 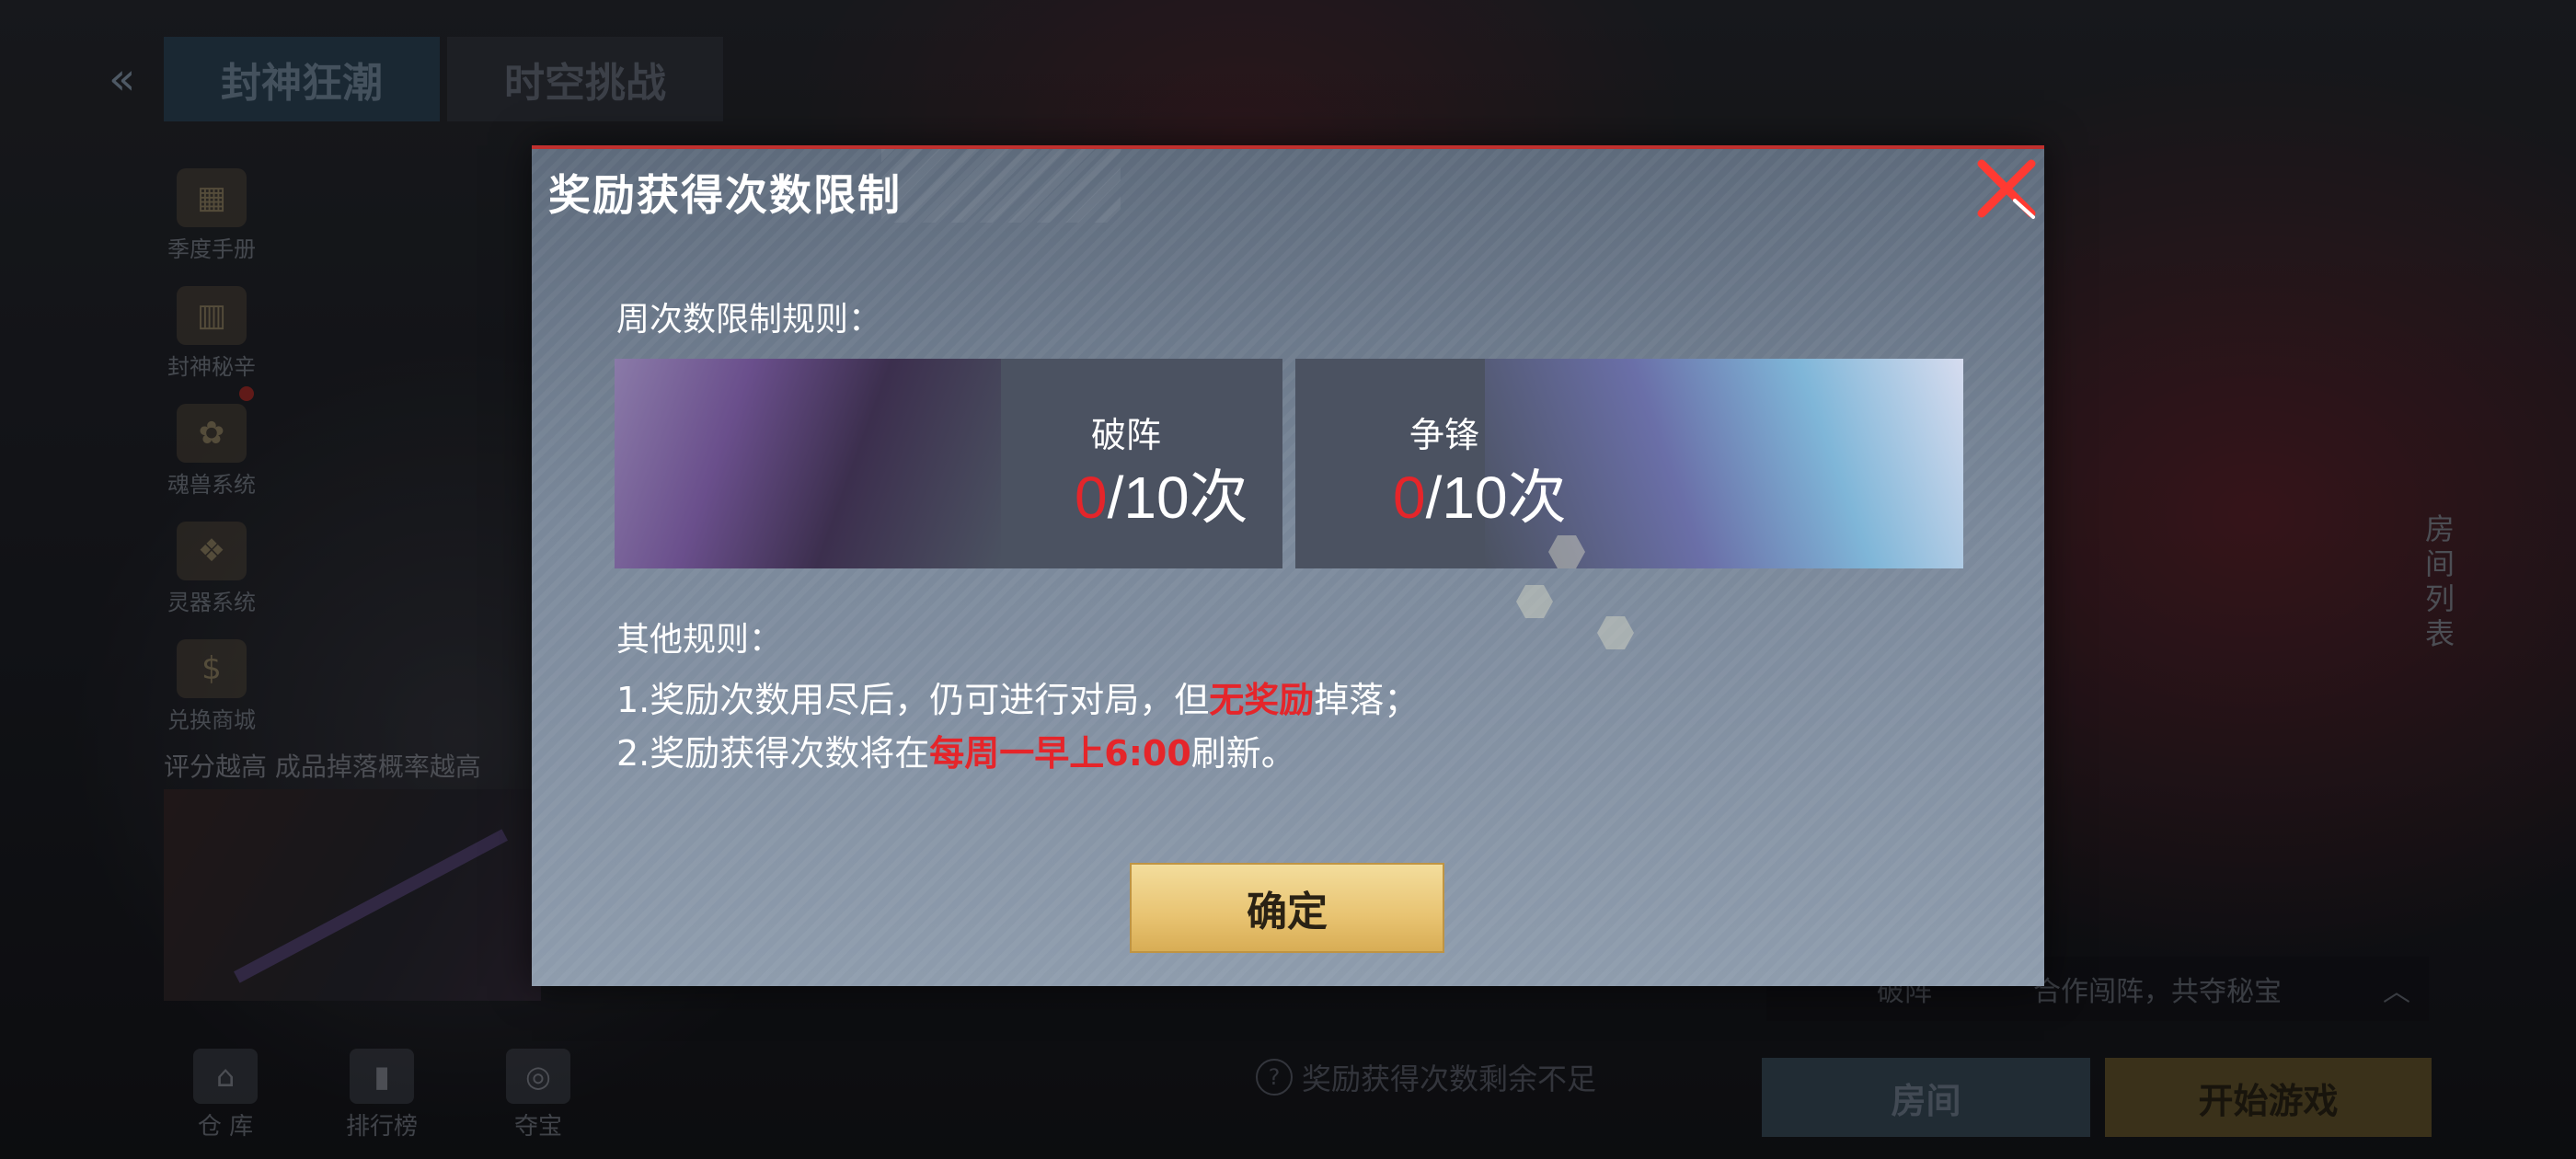 What do you see at coordinates (749, 320) in the screenshot?
I see `weekly-rules-heading: 周次数限制规则：` at bounding box center [749, 320].